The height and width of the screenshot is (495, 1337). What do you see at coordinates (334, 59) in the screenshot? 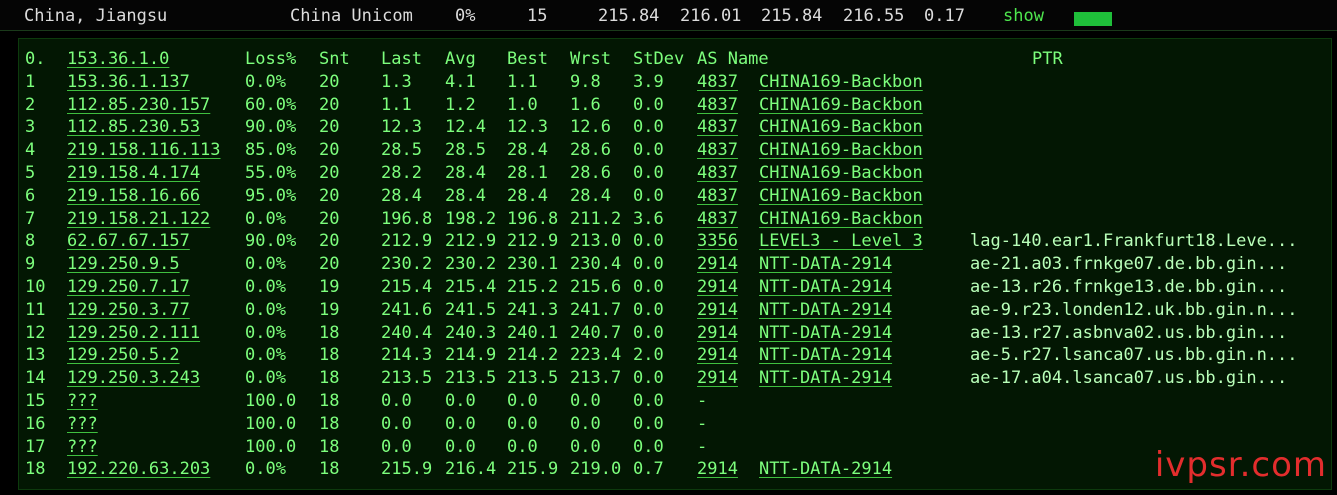
I see `col-header-snt: Snt` at bounding box center [334, 59].